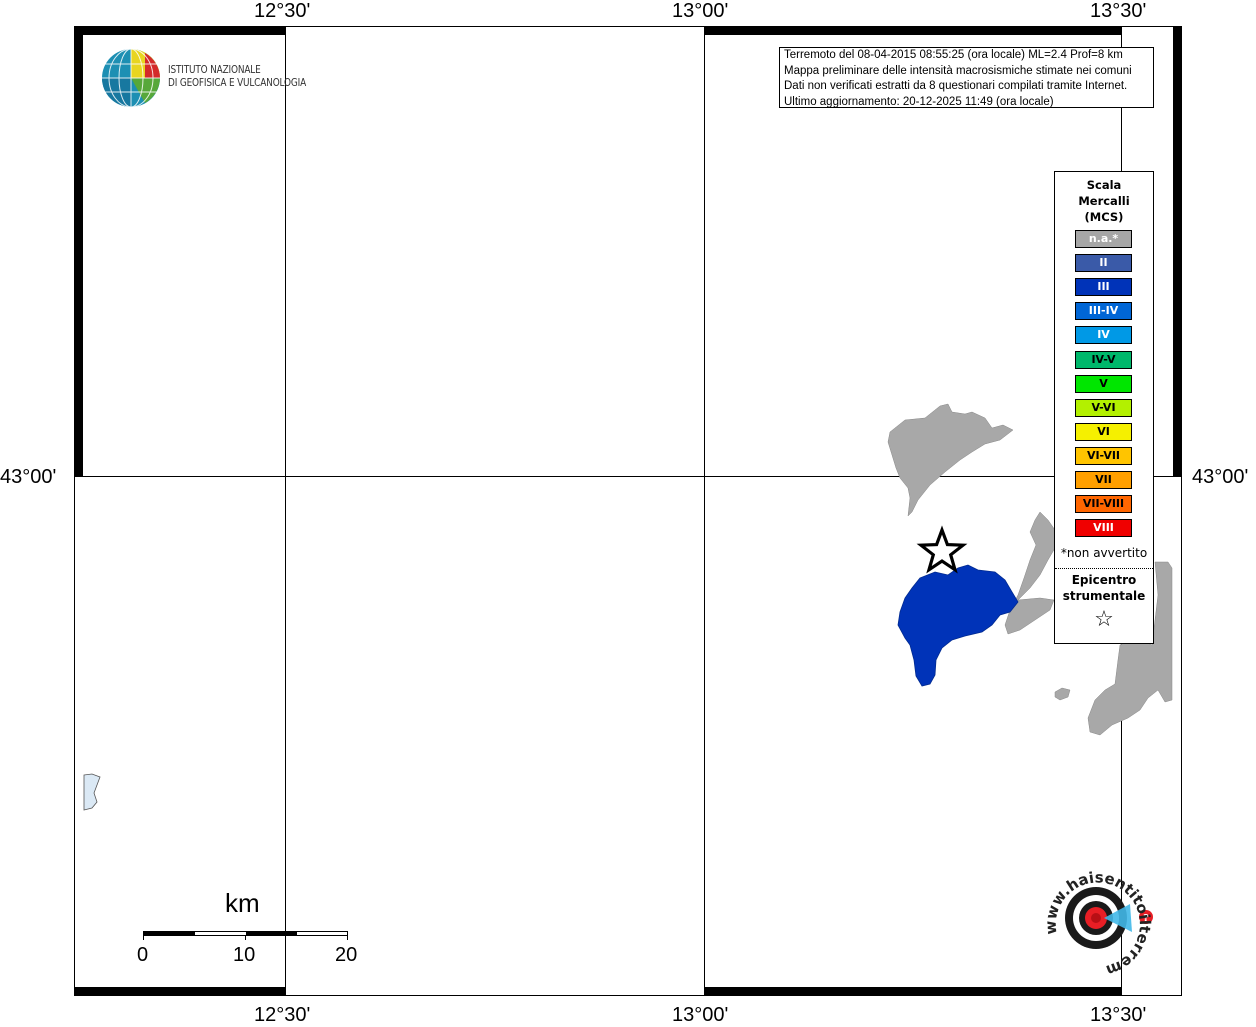 The width and height of the screenshot is (1256, 1027). What do you see at coordinates (214, 70) in the screenshot?
I see `institute-line-1: ISTITUTO NAZIONALE` at bounding box center [214, 70].